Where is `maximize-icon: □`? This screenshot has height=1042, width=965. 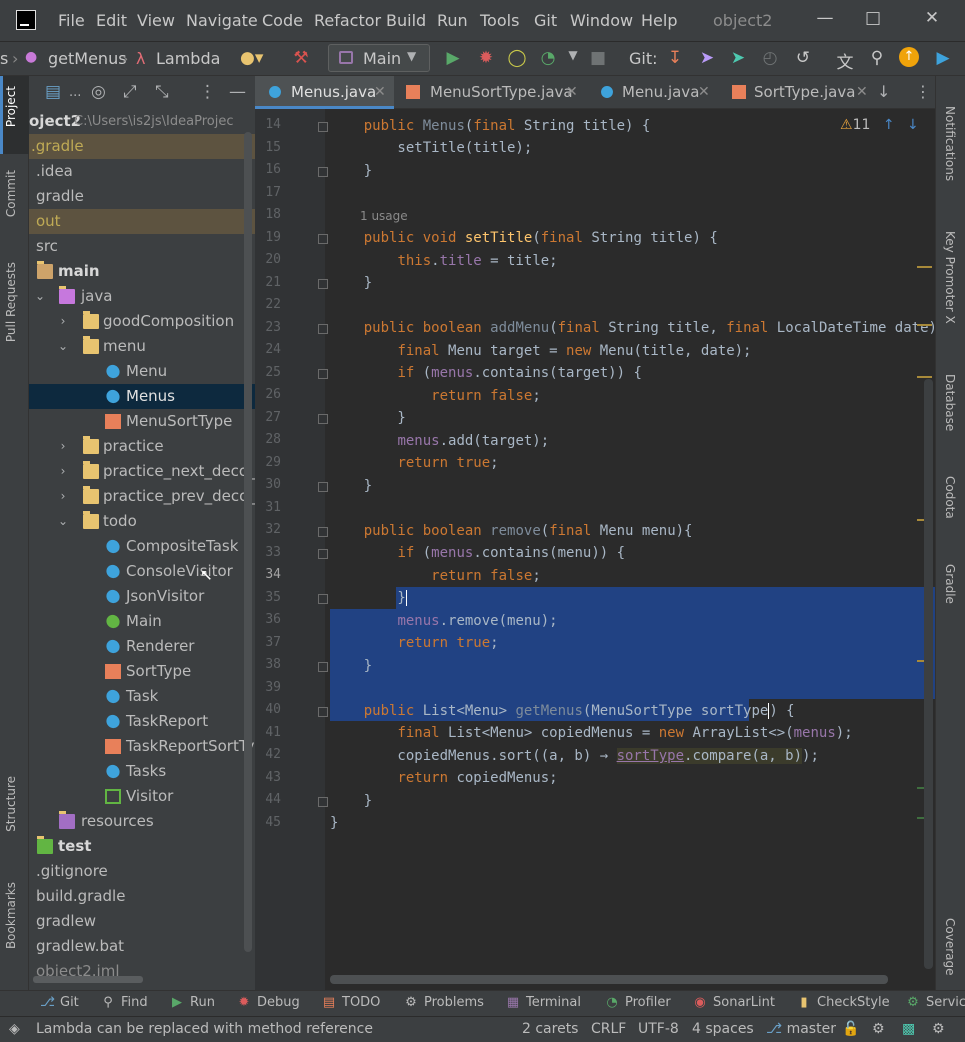
maximize-icon: □ is located at coordinates (873, 18).